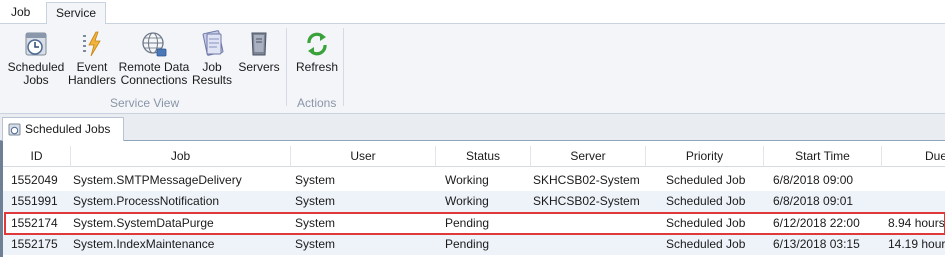  I want to click on cell-job: System.SMTPMessageDelivery, so click(157, 180).